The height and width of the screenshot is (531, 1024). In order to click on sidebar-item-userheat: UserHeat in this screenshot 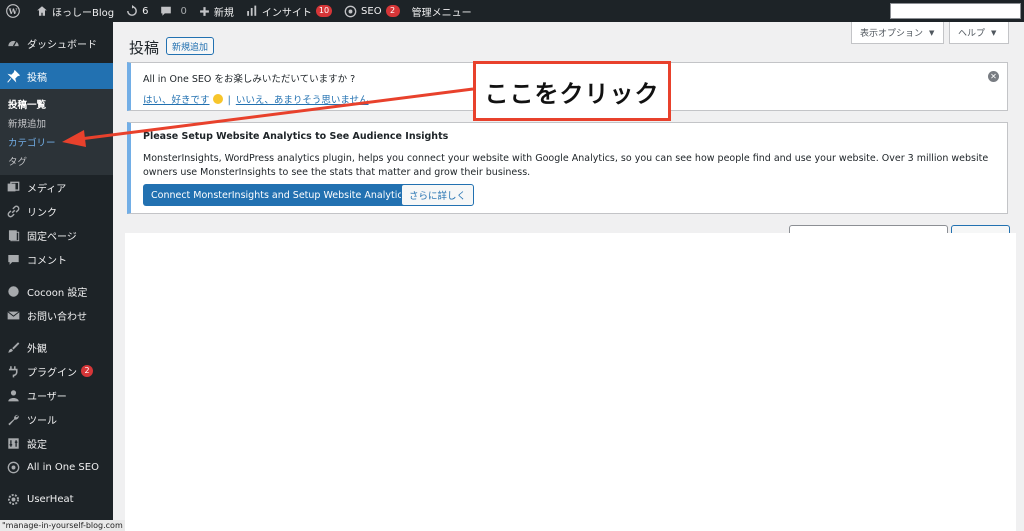, I will do `click(56, 499)`.